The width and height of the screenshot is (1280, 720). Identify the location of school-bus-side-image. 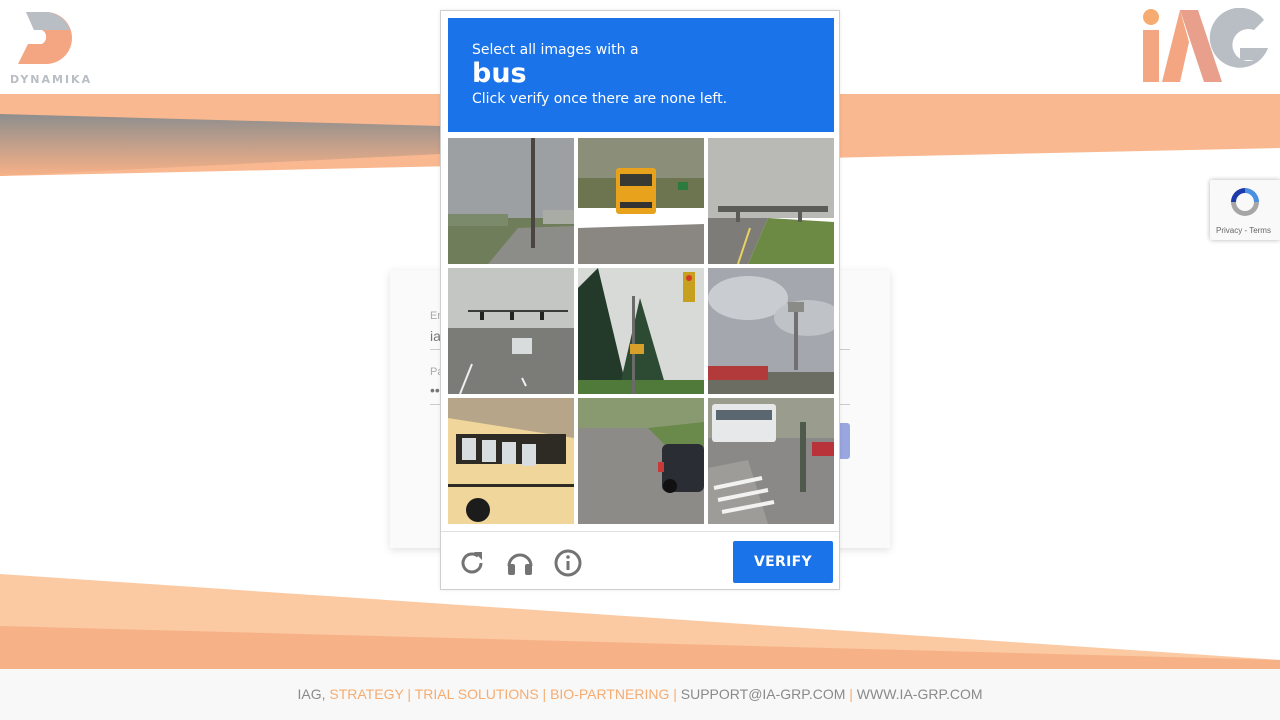
(511, 461).